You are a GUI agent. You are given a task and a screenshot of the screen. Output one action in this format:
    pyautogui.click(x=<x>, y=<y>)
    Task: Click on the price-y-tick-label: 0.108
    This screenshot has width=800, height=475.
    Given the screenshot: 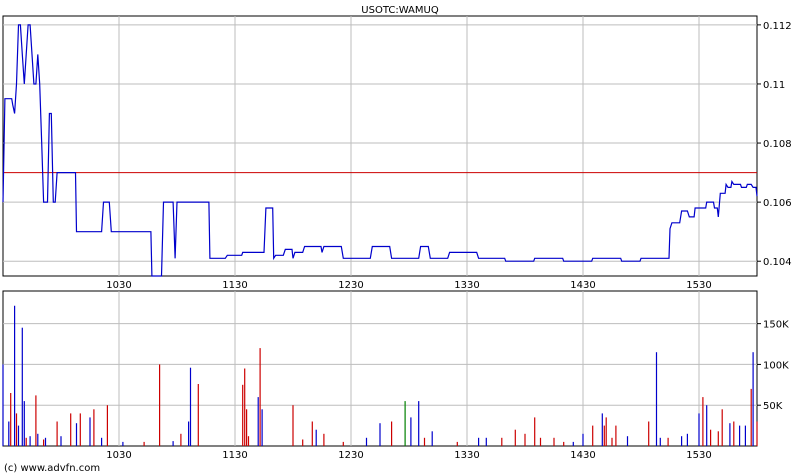 What is the action you would take?
    pyautogui.click(x=777, y=144)
    